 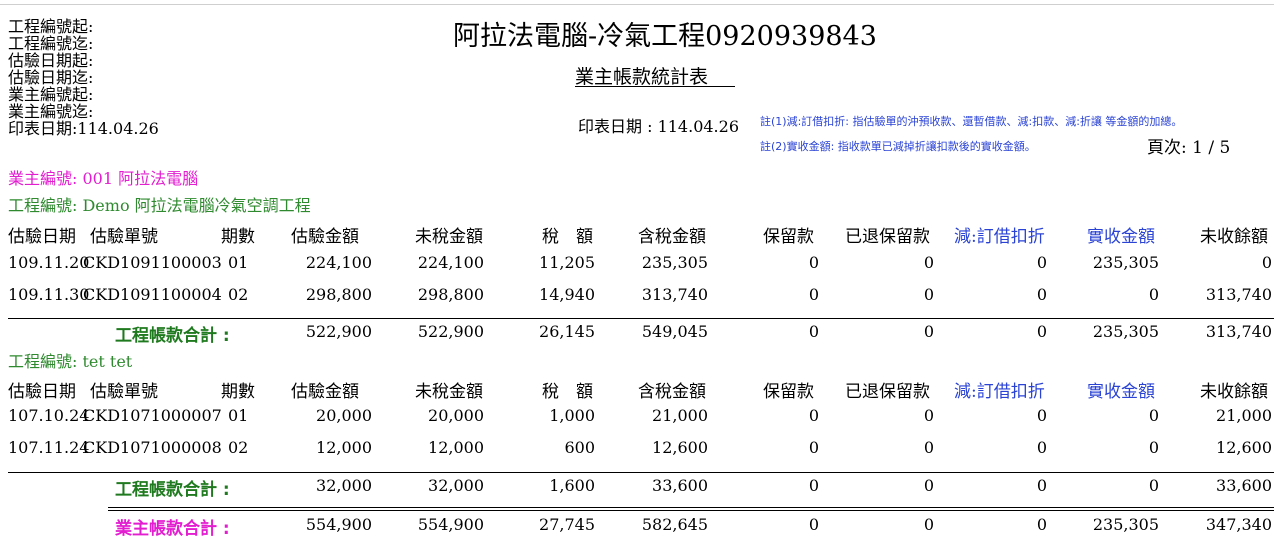 I want to click on col-est-amount-cell: 20,000, so click(x=344, y=415).